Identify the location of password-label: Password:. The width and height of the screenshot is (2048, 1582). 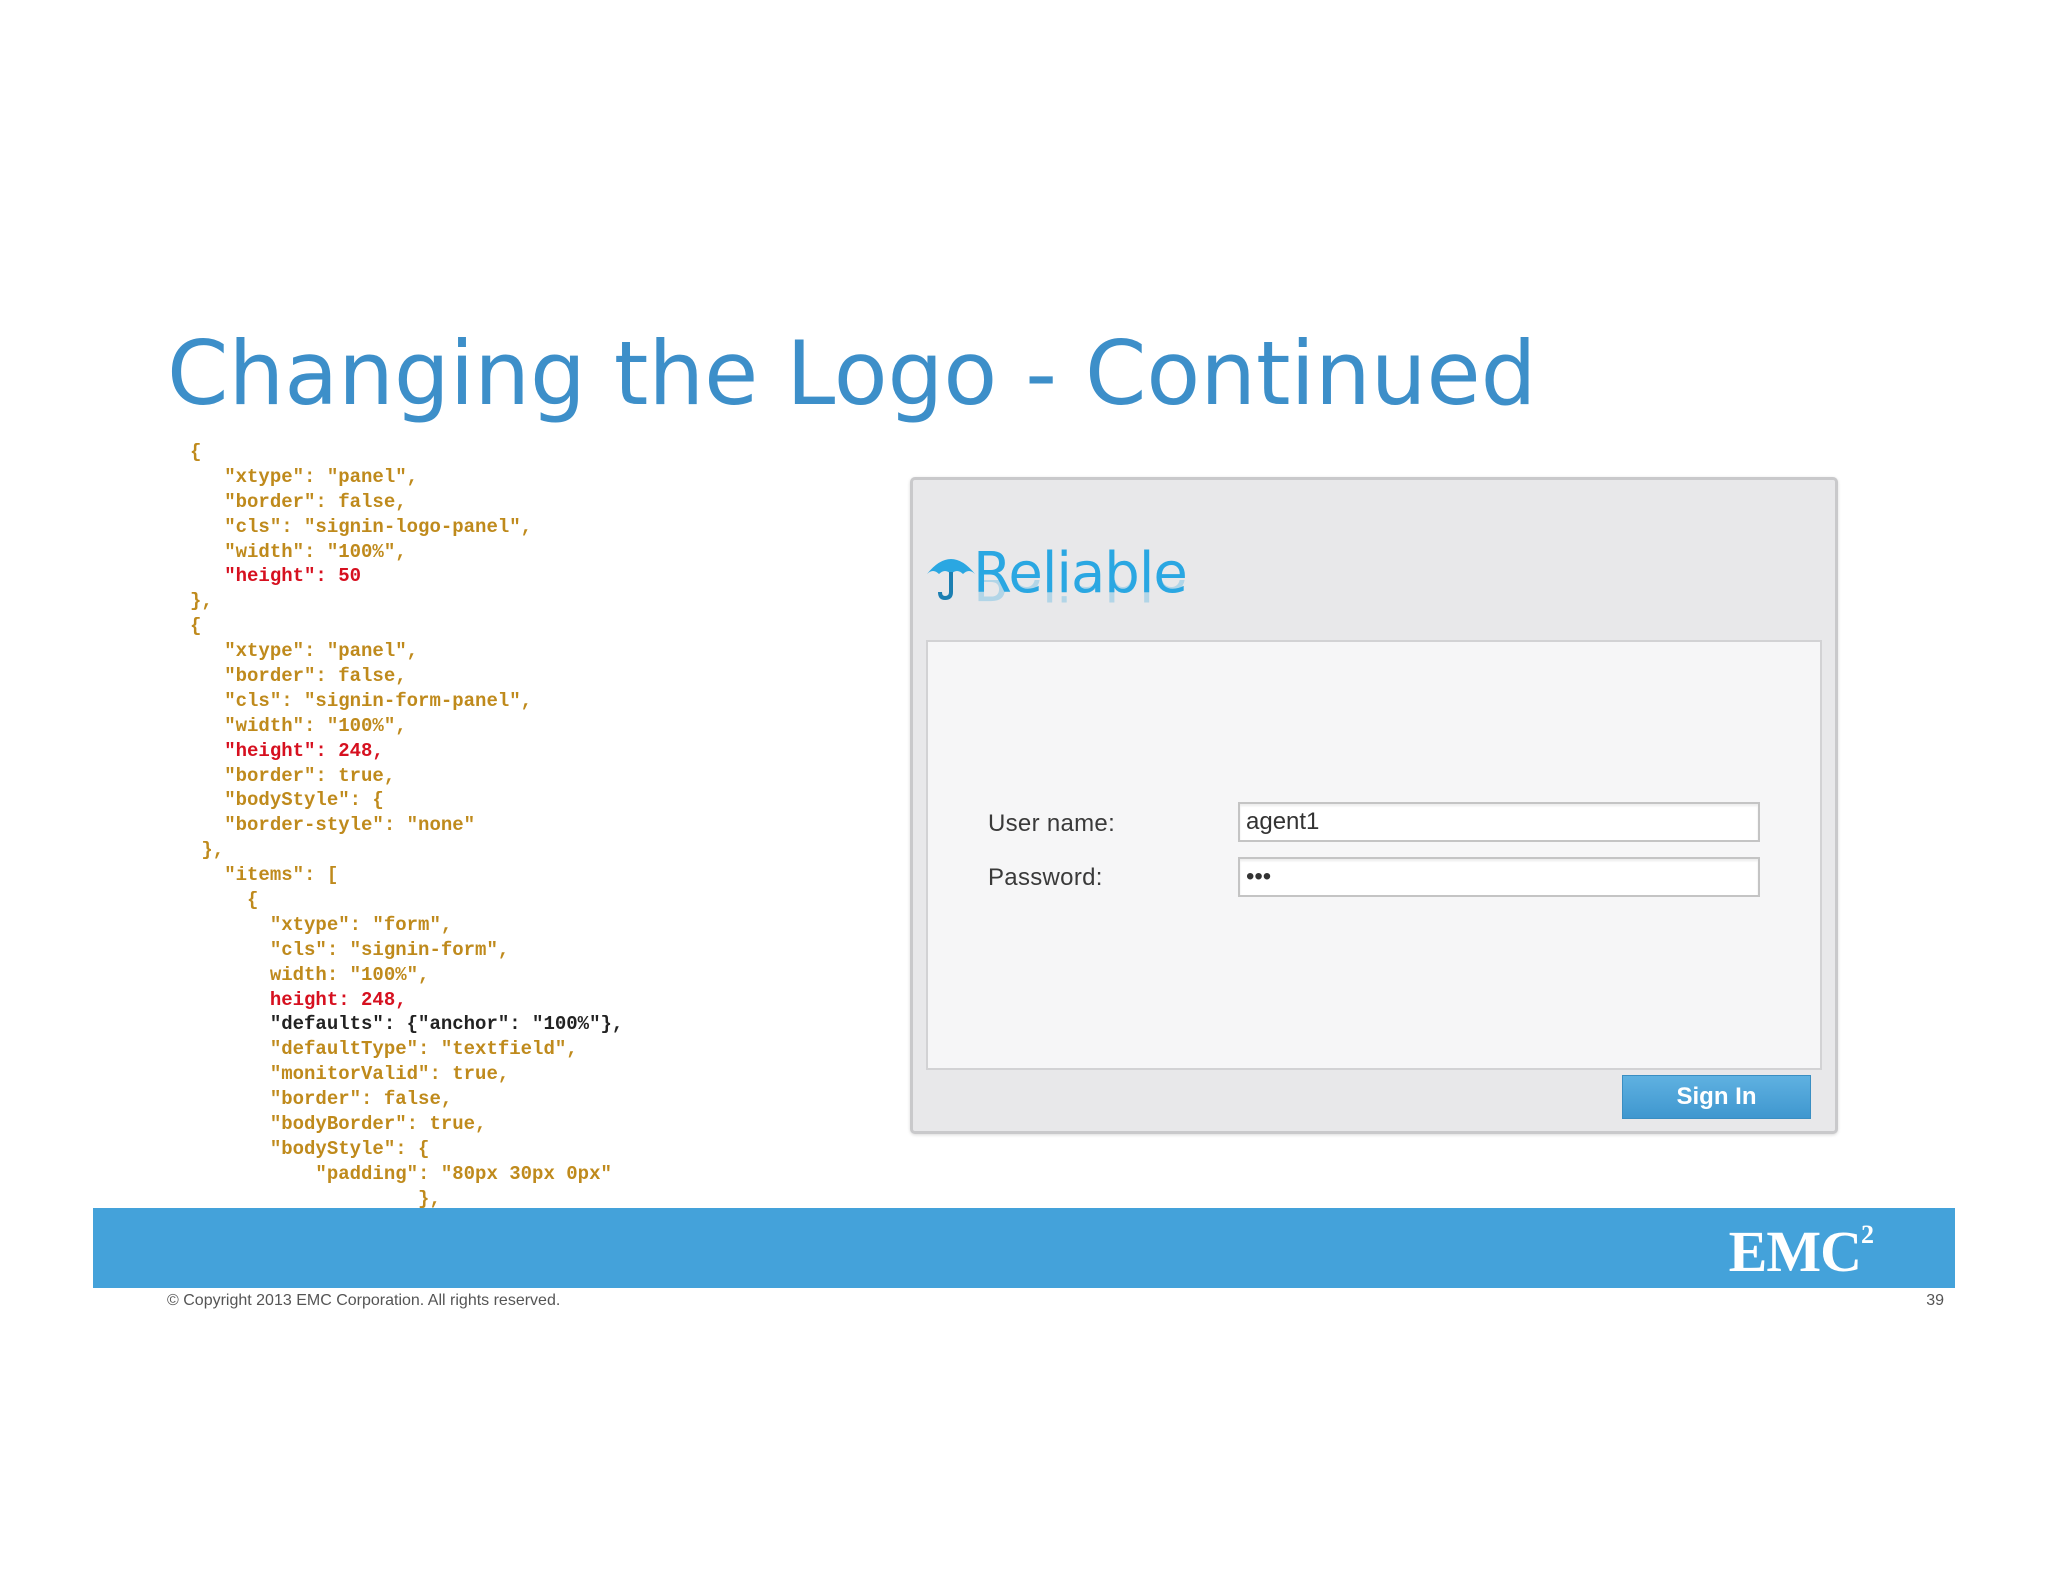
(1045, 877).